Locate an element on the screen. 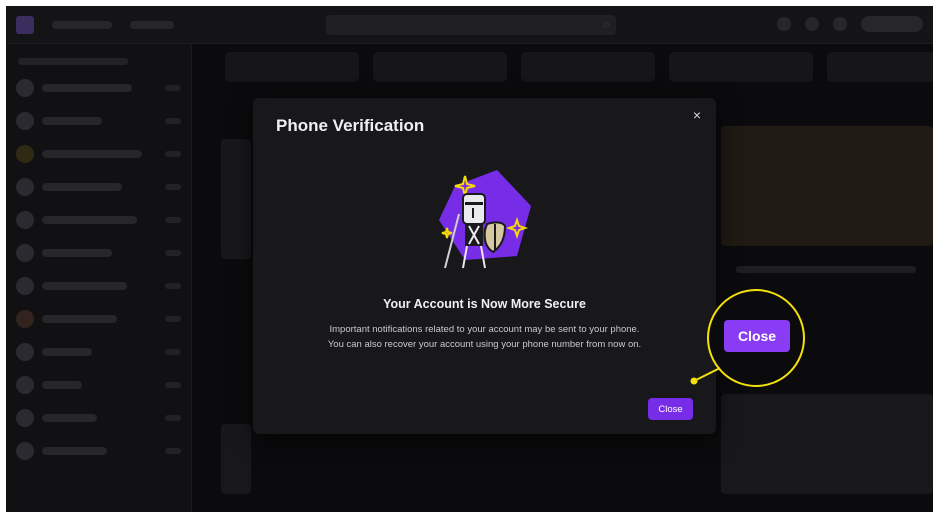  top-nav-bar: ⌕ is located at coordinates (469, 25).